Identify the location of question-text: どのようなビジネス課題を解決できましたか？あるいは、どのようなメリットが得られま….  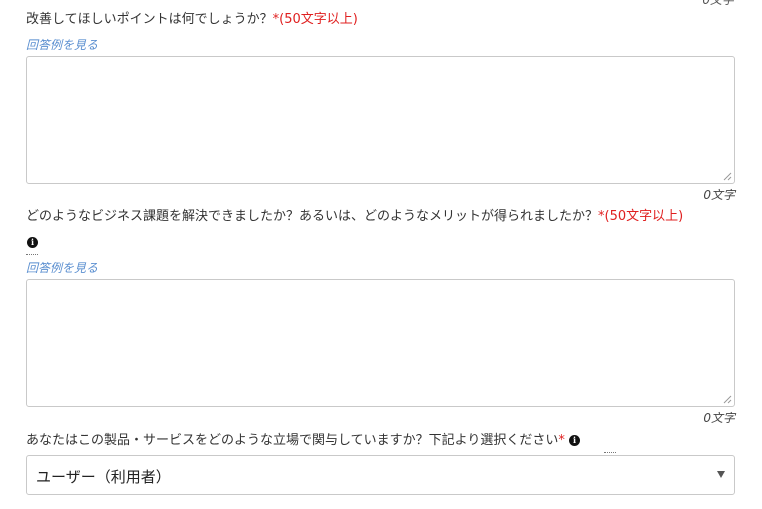
(312, 216).